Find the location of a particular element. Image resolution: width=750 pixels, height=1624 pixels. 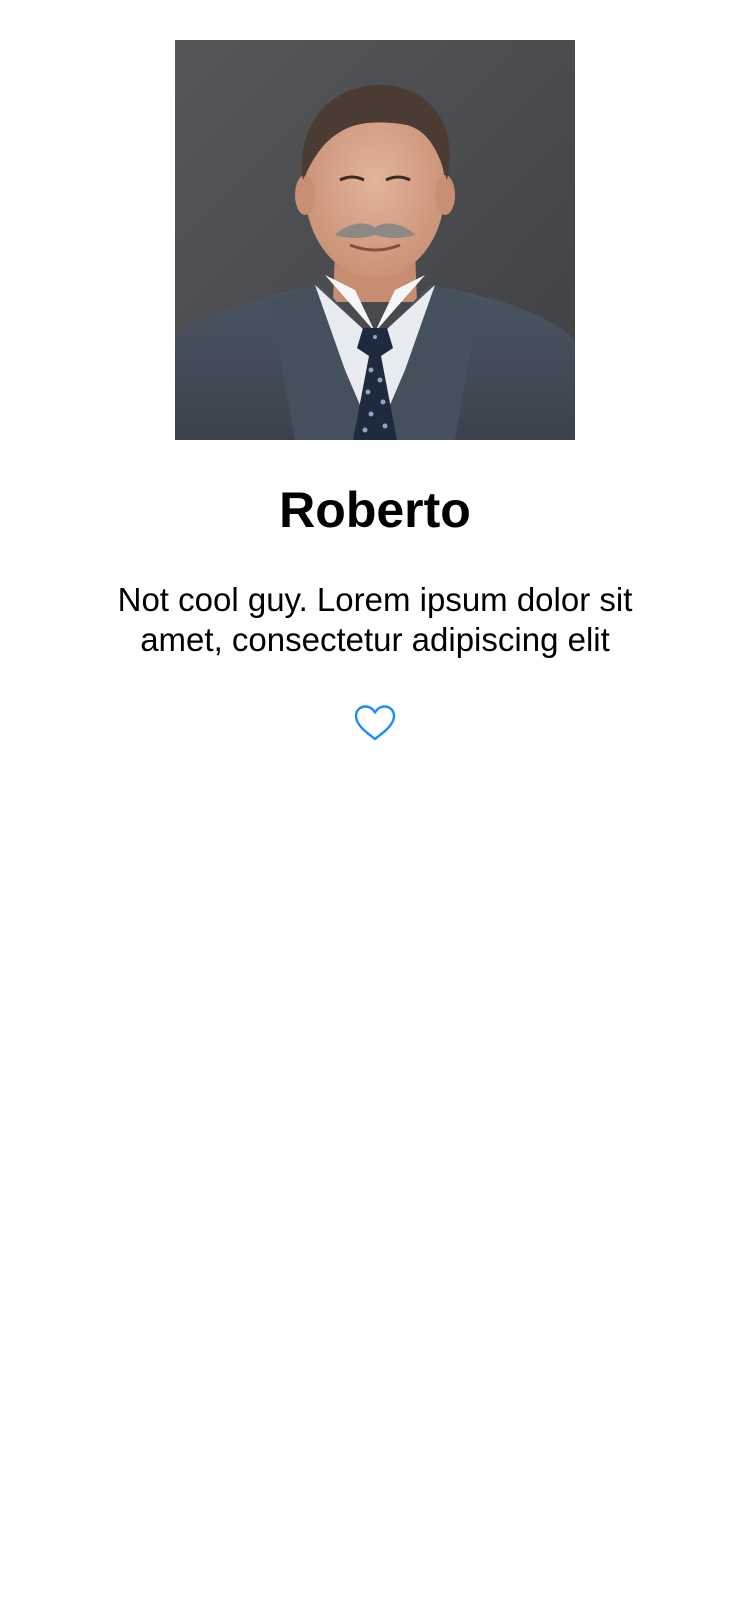

favorite-button is located at coordinates (375, 723).